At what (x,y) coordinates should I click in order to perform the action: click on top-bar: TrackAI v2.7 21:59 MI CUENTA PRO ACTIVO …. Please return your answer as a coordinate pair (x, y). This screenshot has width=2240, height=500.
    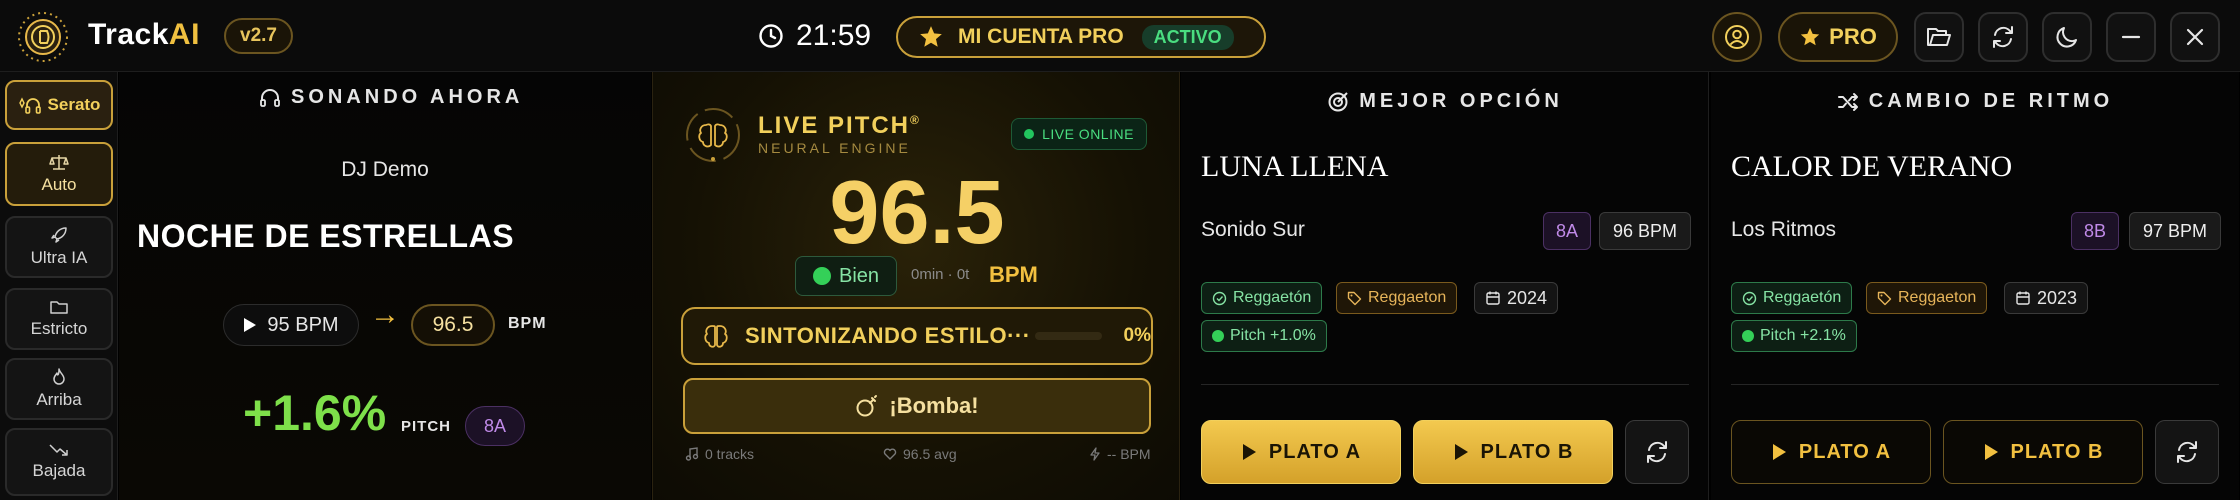
    Looking at the image, I should click on (1120, 36).